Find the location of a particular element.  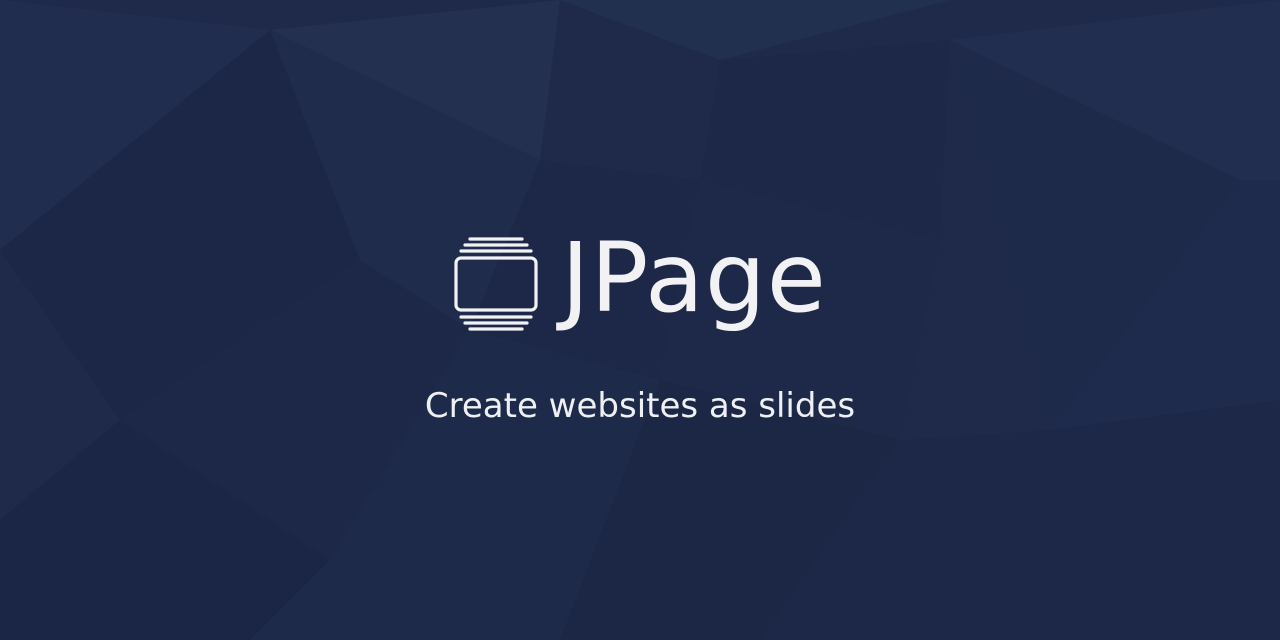

brand-name: JPage is located at coordinates (694, 278).